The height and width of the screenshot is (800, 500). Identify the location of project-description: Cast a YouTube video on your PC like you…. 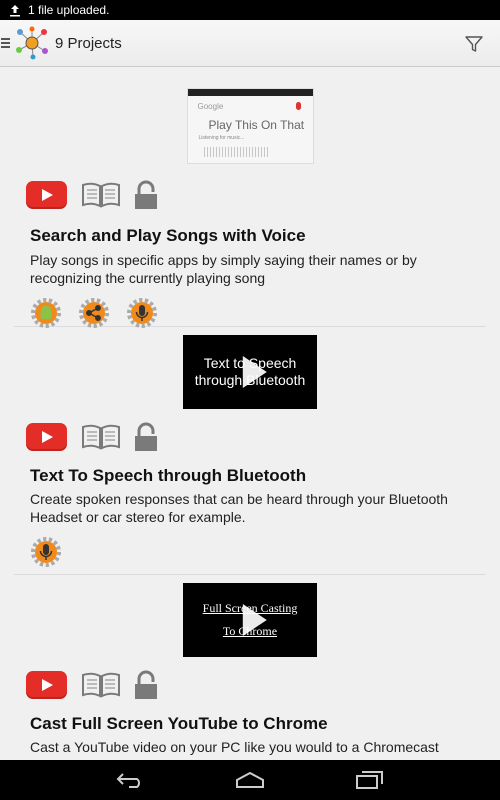
(234, 747).